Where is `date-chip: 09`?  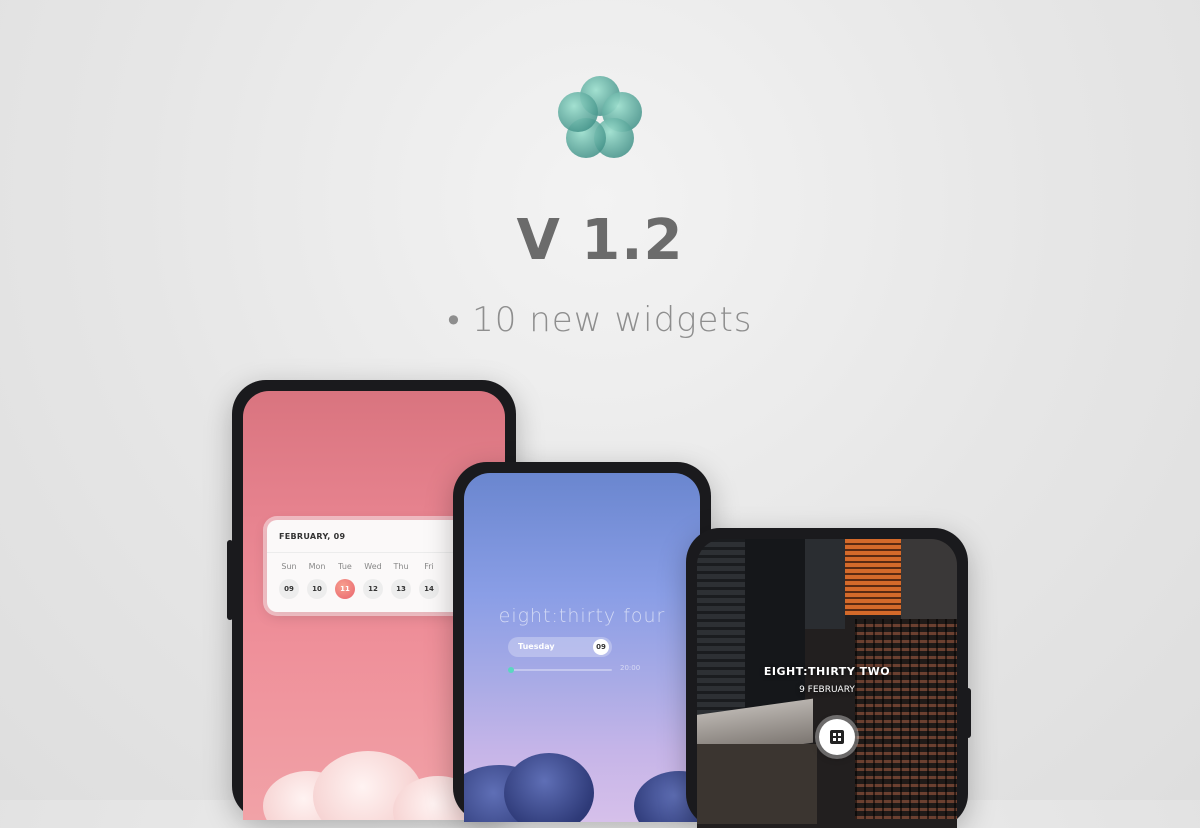
date-chip: 09 is located at coordinates (289, 589).